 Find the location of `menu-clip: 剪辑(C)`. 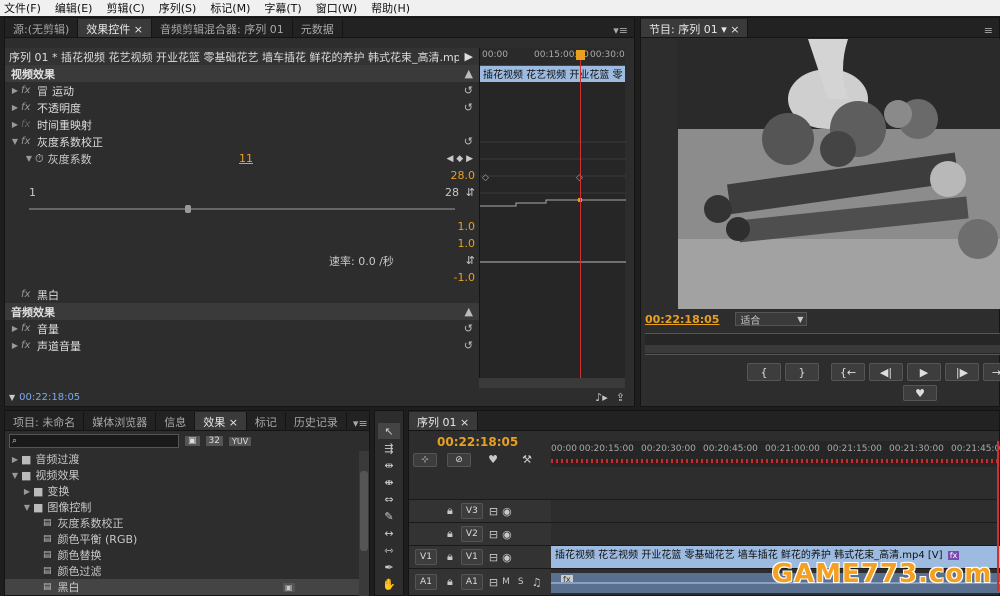

menu-clip: 剪辑(C) is located at coordinates (125, 8).